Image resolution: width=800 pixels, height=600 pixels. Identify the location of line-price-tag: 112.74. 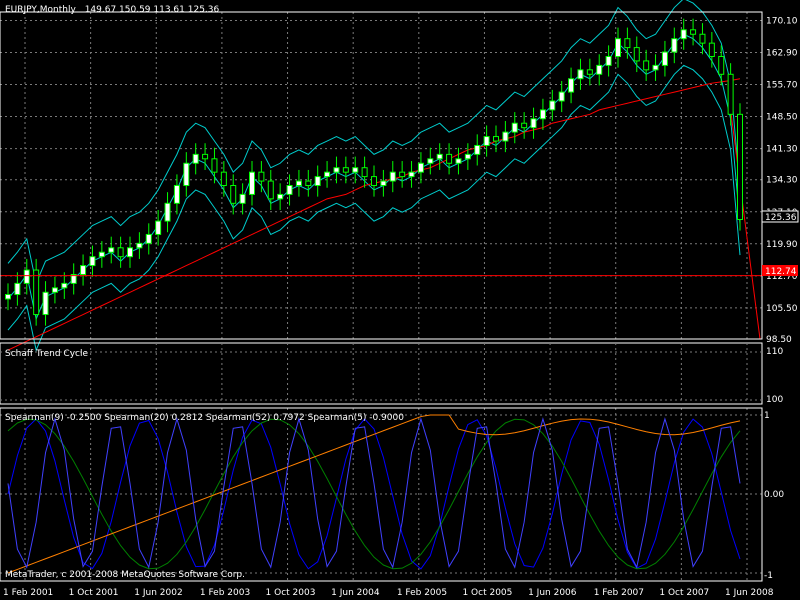
(780, 271).